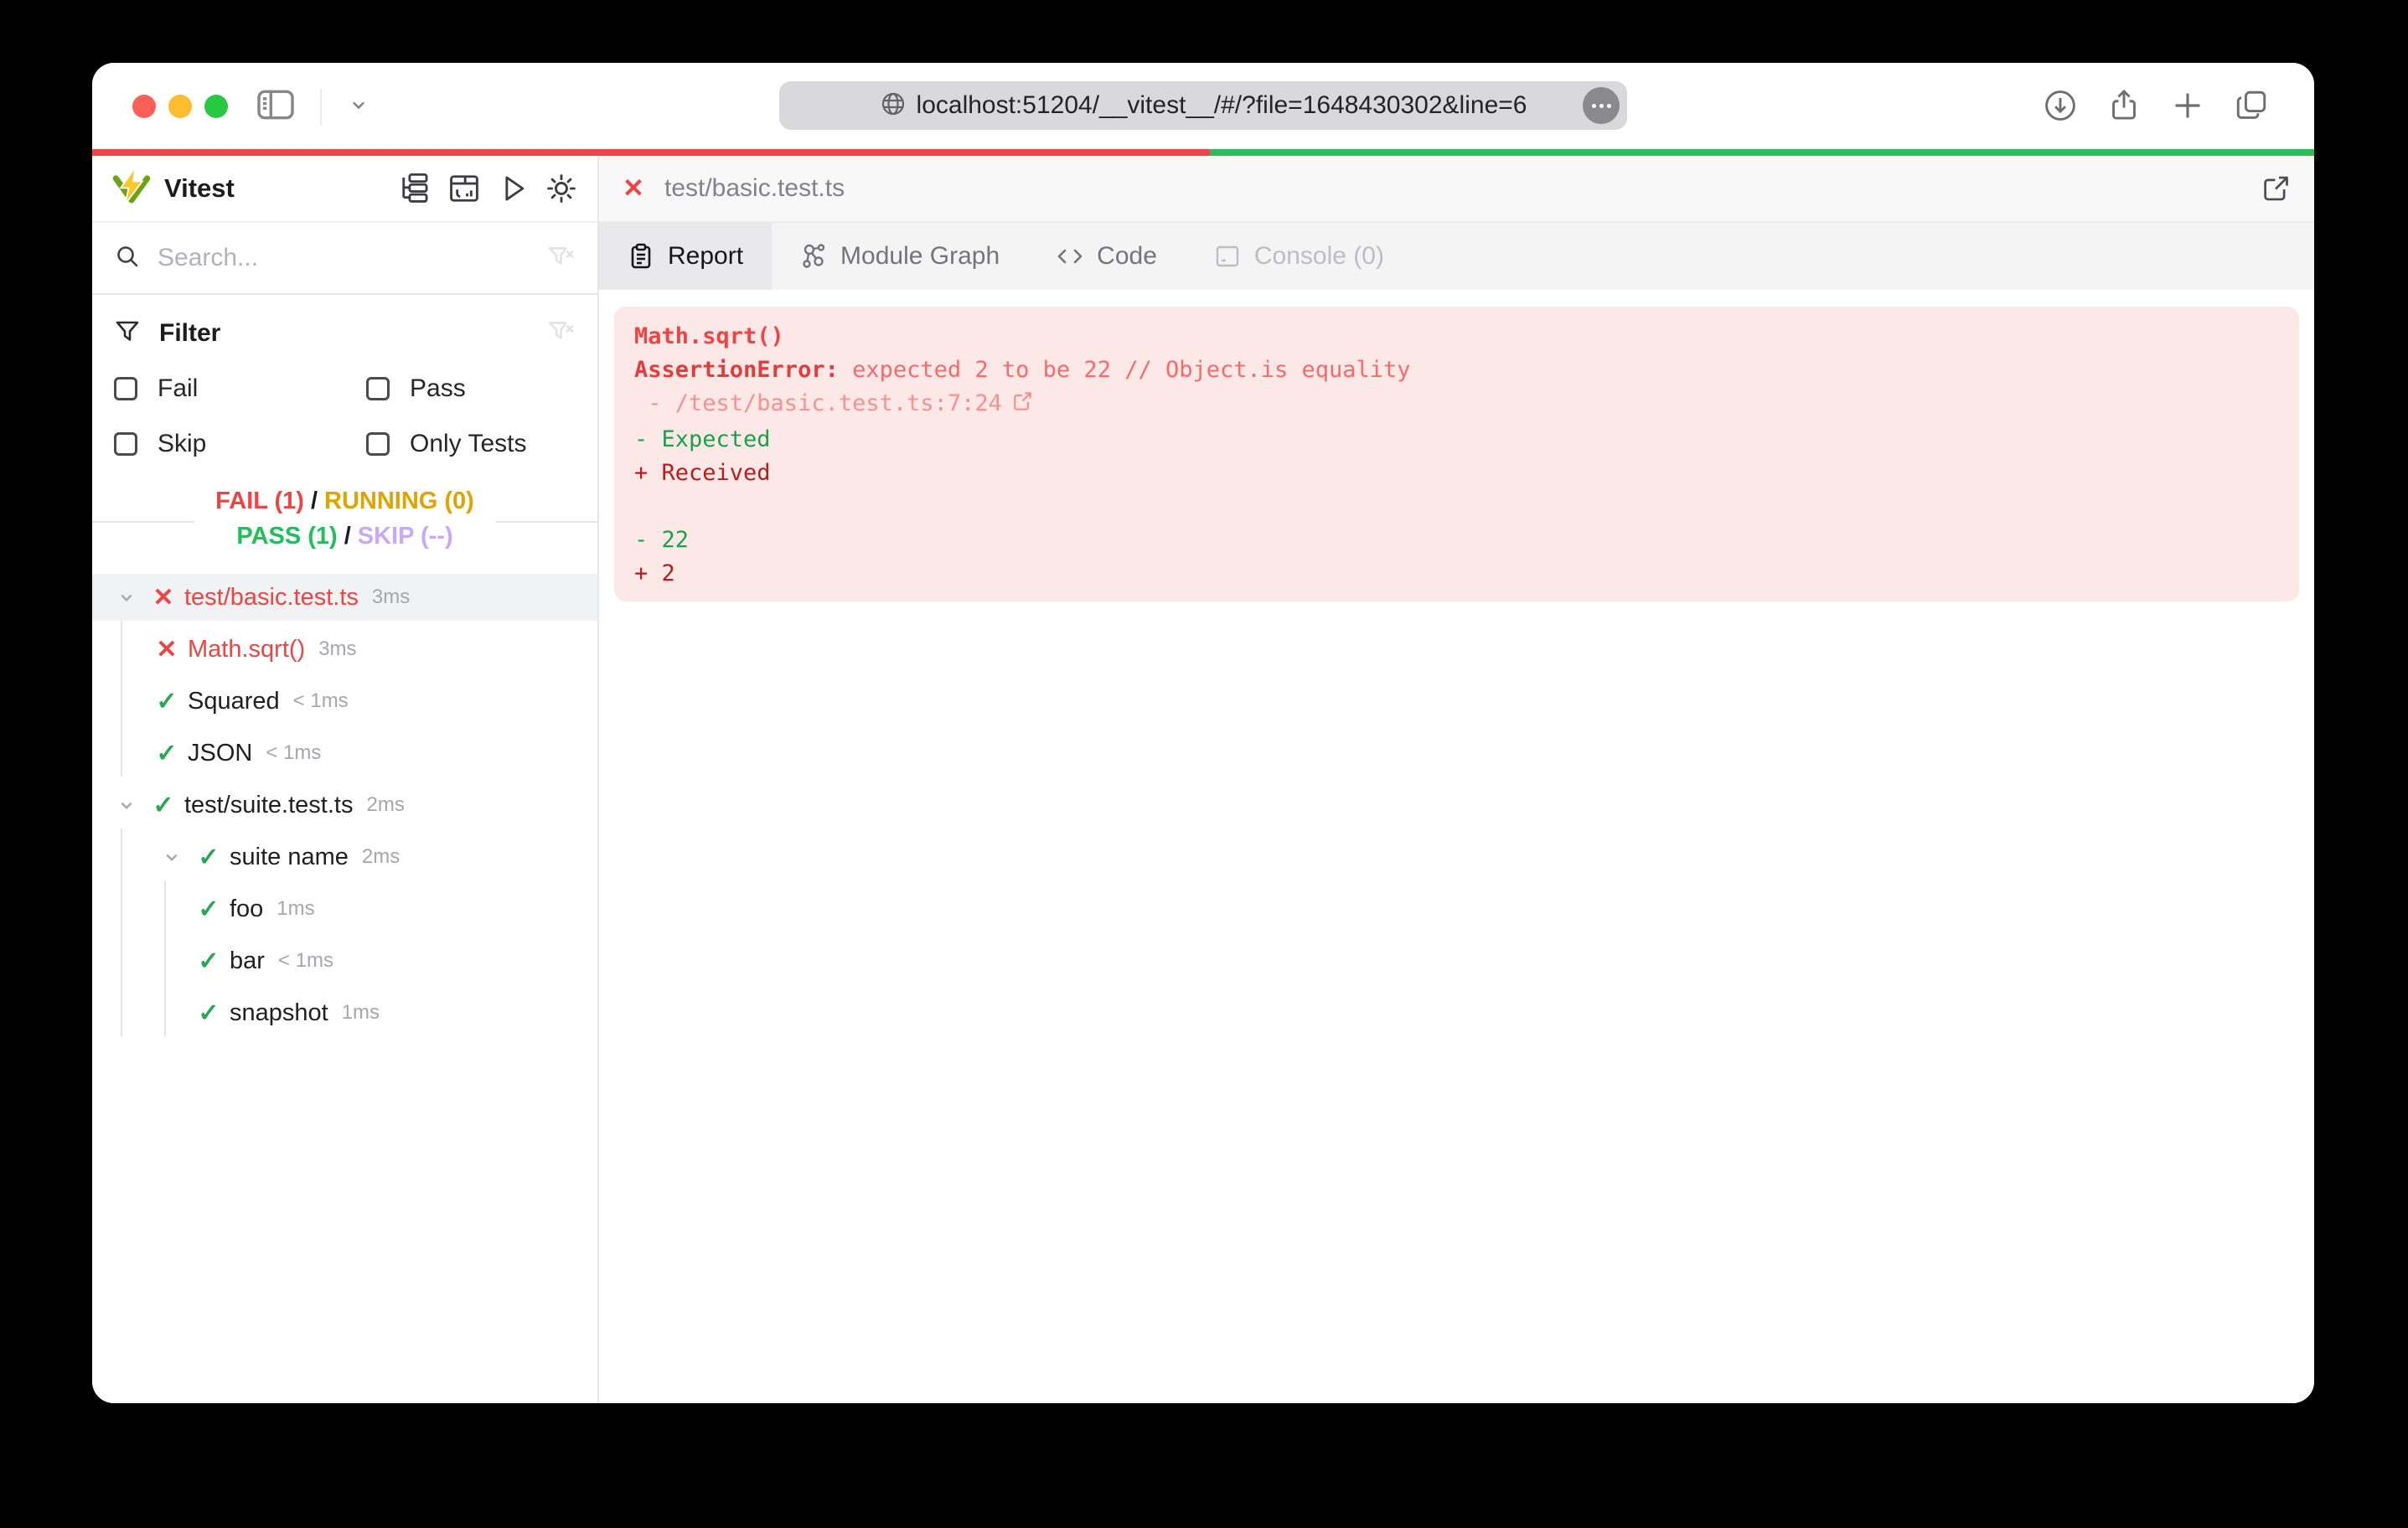  What do you see at coordinates (2251, 108) in the screenshot?
I see `tab-overview-icon` at bounding box center [2251, 108].